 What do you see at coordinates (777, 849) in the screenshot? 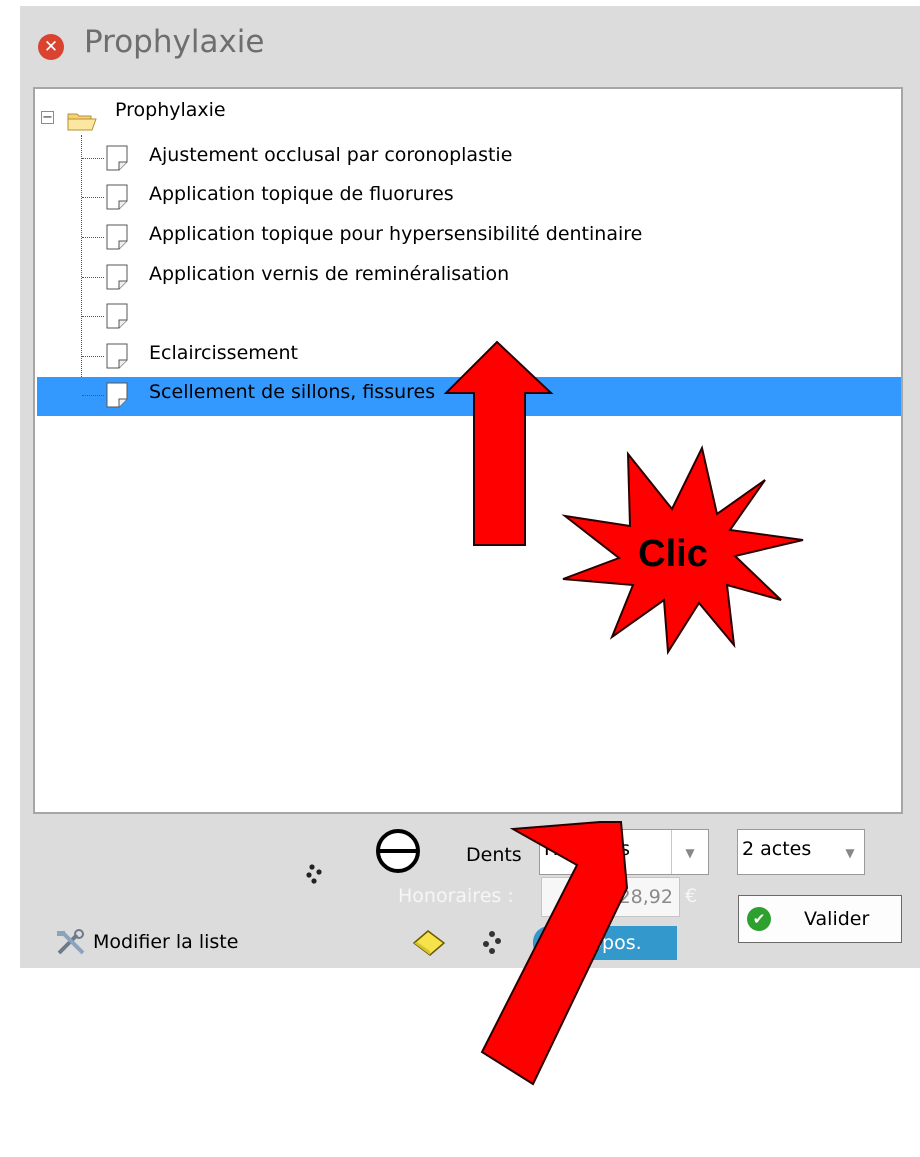
I see `actes-select-value: 2 actes` at bounding box center [777, 849].